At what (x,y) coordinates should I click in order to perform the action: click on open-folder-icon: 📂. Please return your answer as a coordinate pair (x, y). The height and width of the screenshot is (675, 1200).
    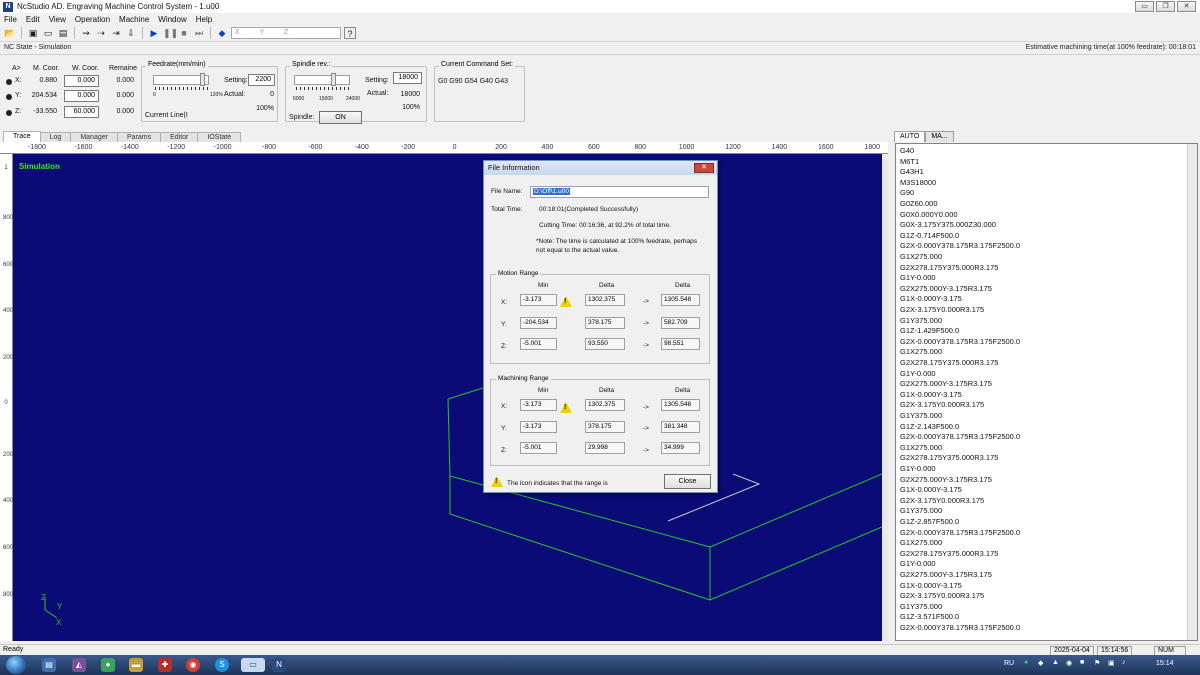
    Looking at the image, I should click on (10, 33).